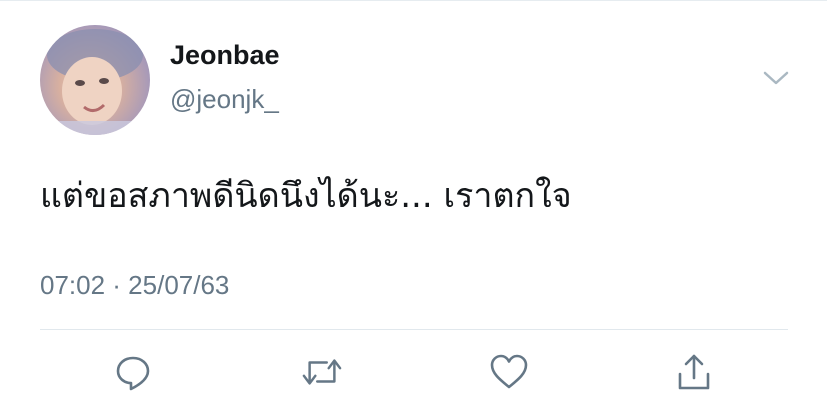 The width and height of the screenshot is (827, 417). What do you see at coordinates (776, 78) in the screenshot?
I see `chevron-down-icon` at bounding box center [776, 78].